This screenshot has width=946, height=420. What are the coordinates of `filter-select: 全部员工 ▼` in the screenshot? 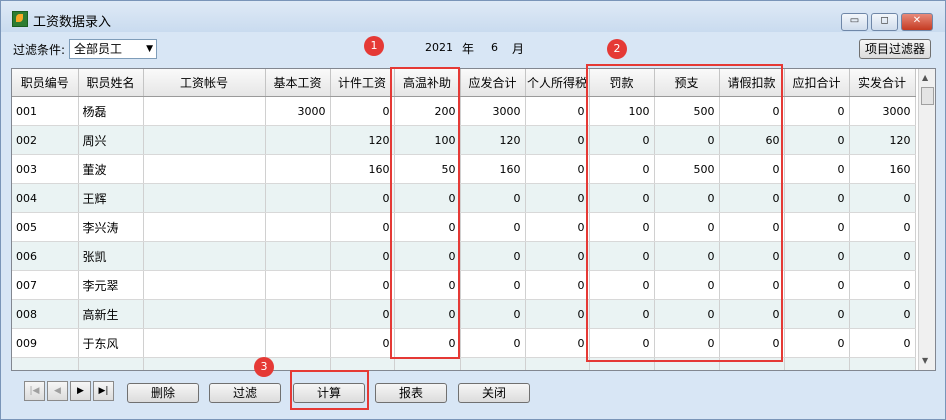 It's located at (113, 49).